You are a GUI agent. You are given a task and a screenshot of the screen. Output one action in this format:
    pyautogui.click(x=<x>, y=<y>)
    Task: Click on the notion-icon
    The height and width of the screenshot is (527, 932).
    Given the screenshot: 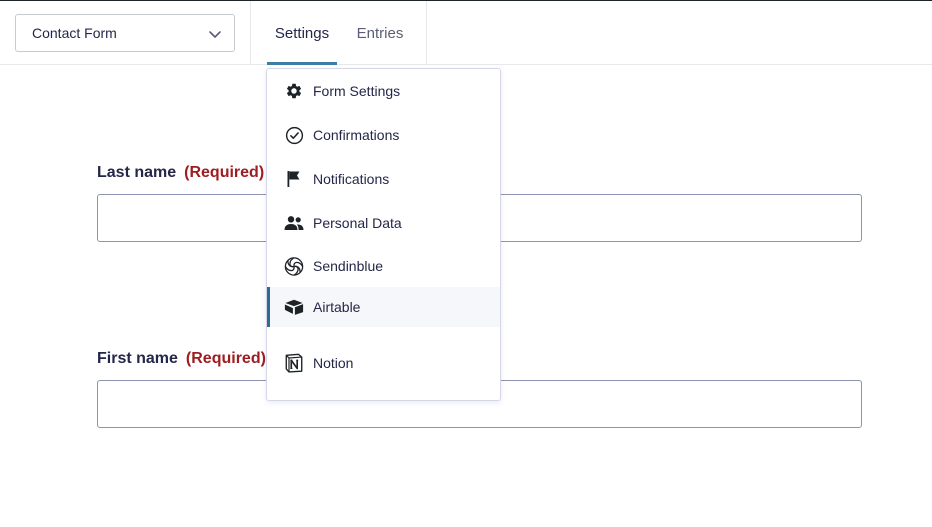 What is the action you would take?
    pyautogui.click(x=294, y=363)
    